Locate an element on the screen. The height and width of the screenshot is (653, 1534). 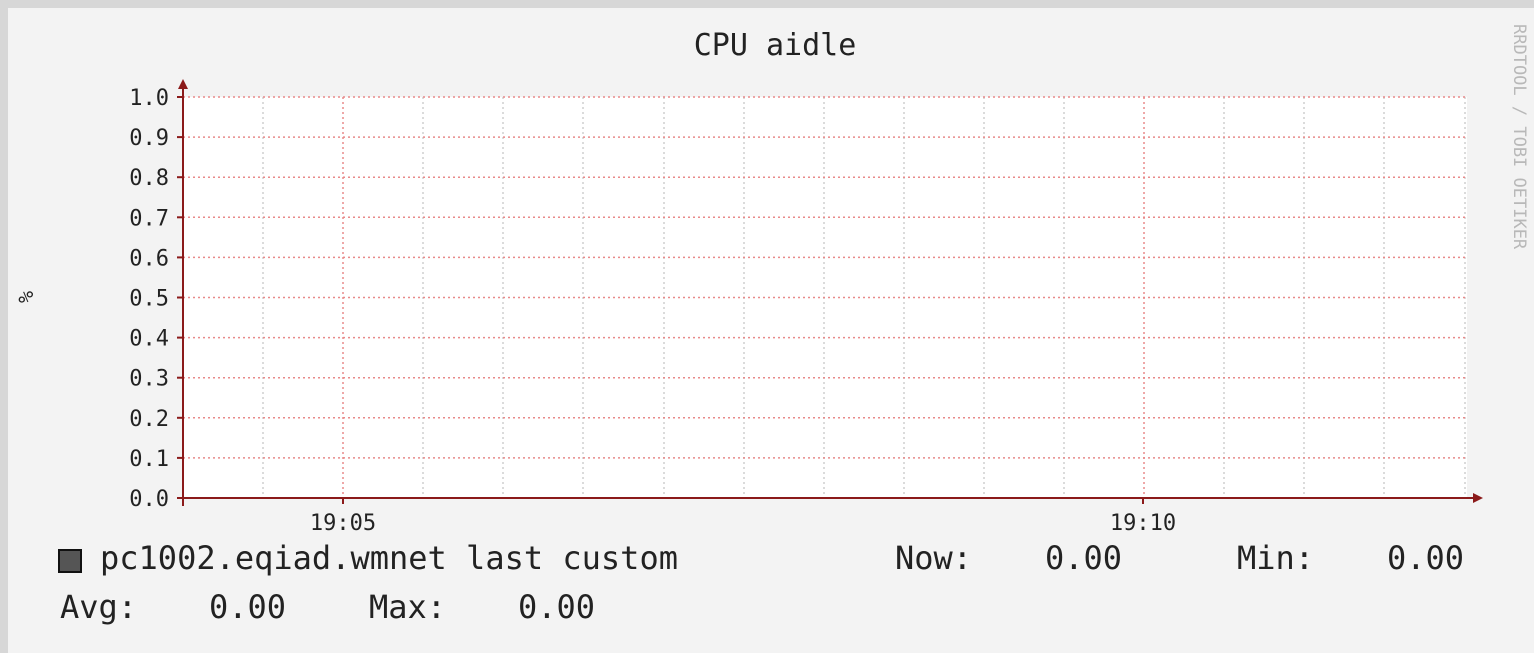
series-color-swatch is located at coordinates (70, 561).